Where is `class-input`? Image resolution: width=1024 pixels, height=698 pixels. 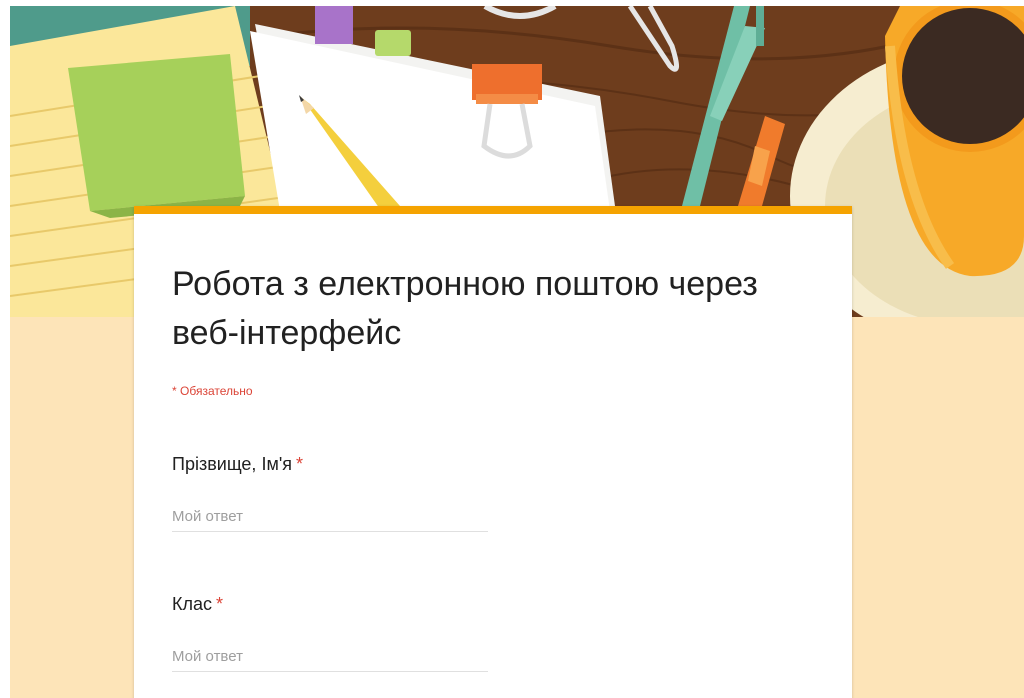 class-input is located at coordinates (330, 656).